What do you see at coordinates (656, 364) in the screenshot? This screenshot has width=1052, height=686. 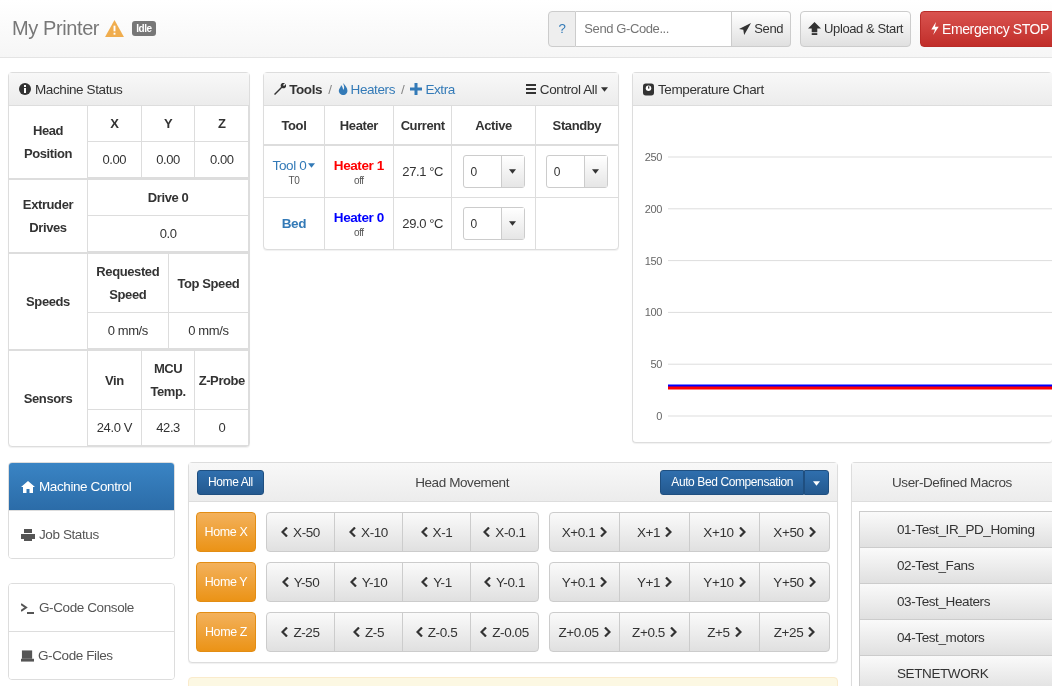 I see `axis-tick-label: 50` at bounding box center [656, 364].